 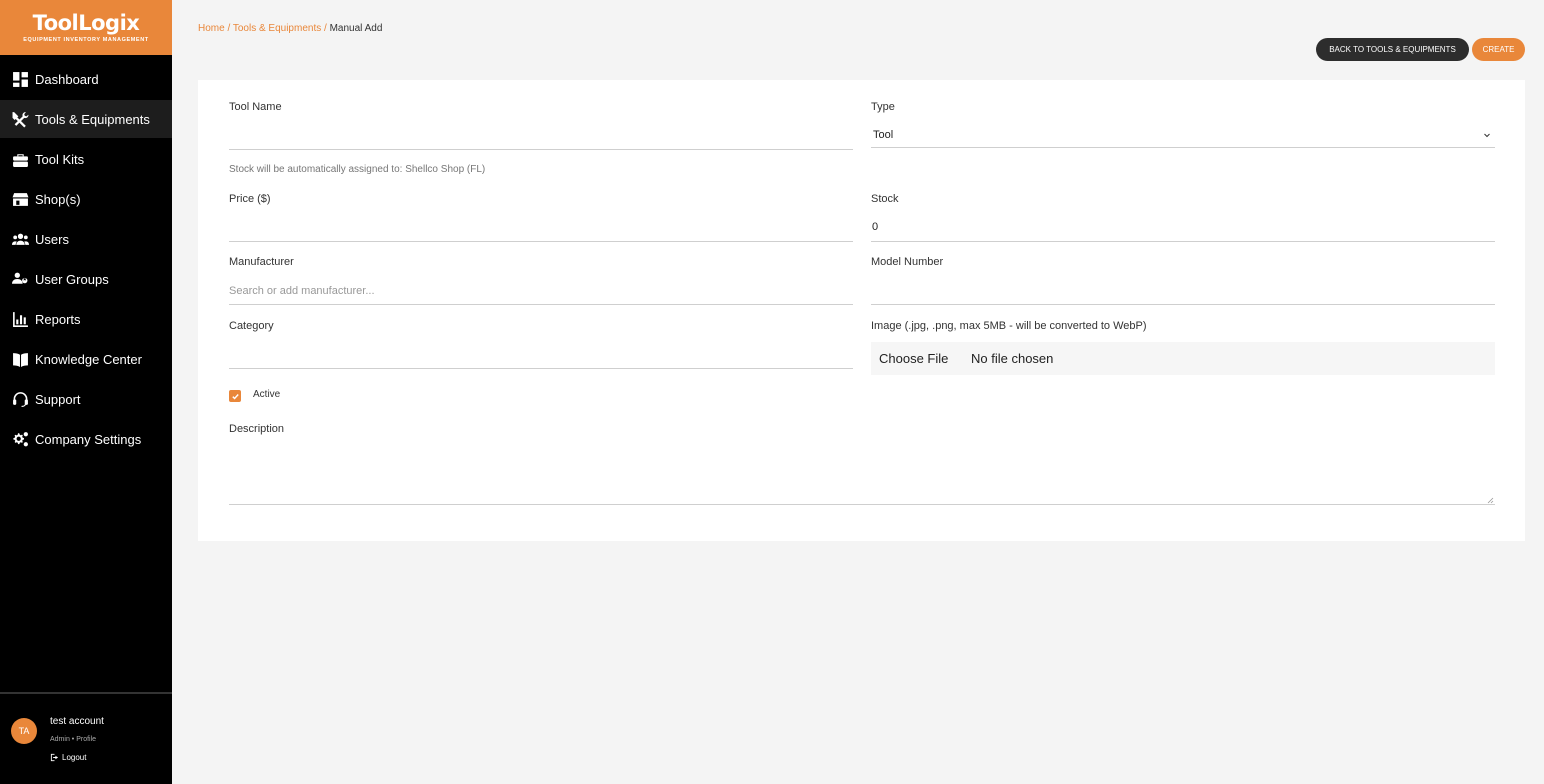 What do you see at coordinates (921, 358) in the screenshot?
I see `choose-file-button: Choose File` at bounding box center [921, 358].